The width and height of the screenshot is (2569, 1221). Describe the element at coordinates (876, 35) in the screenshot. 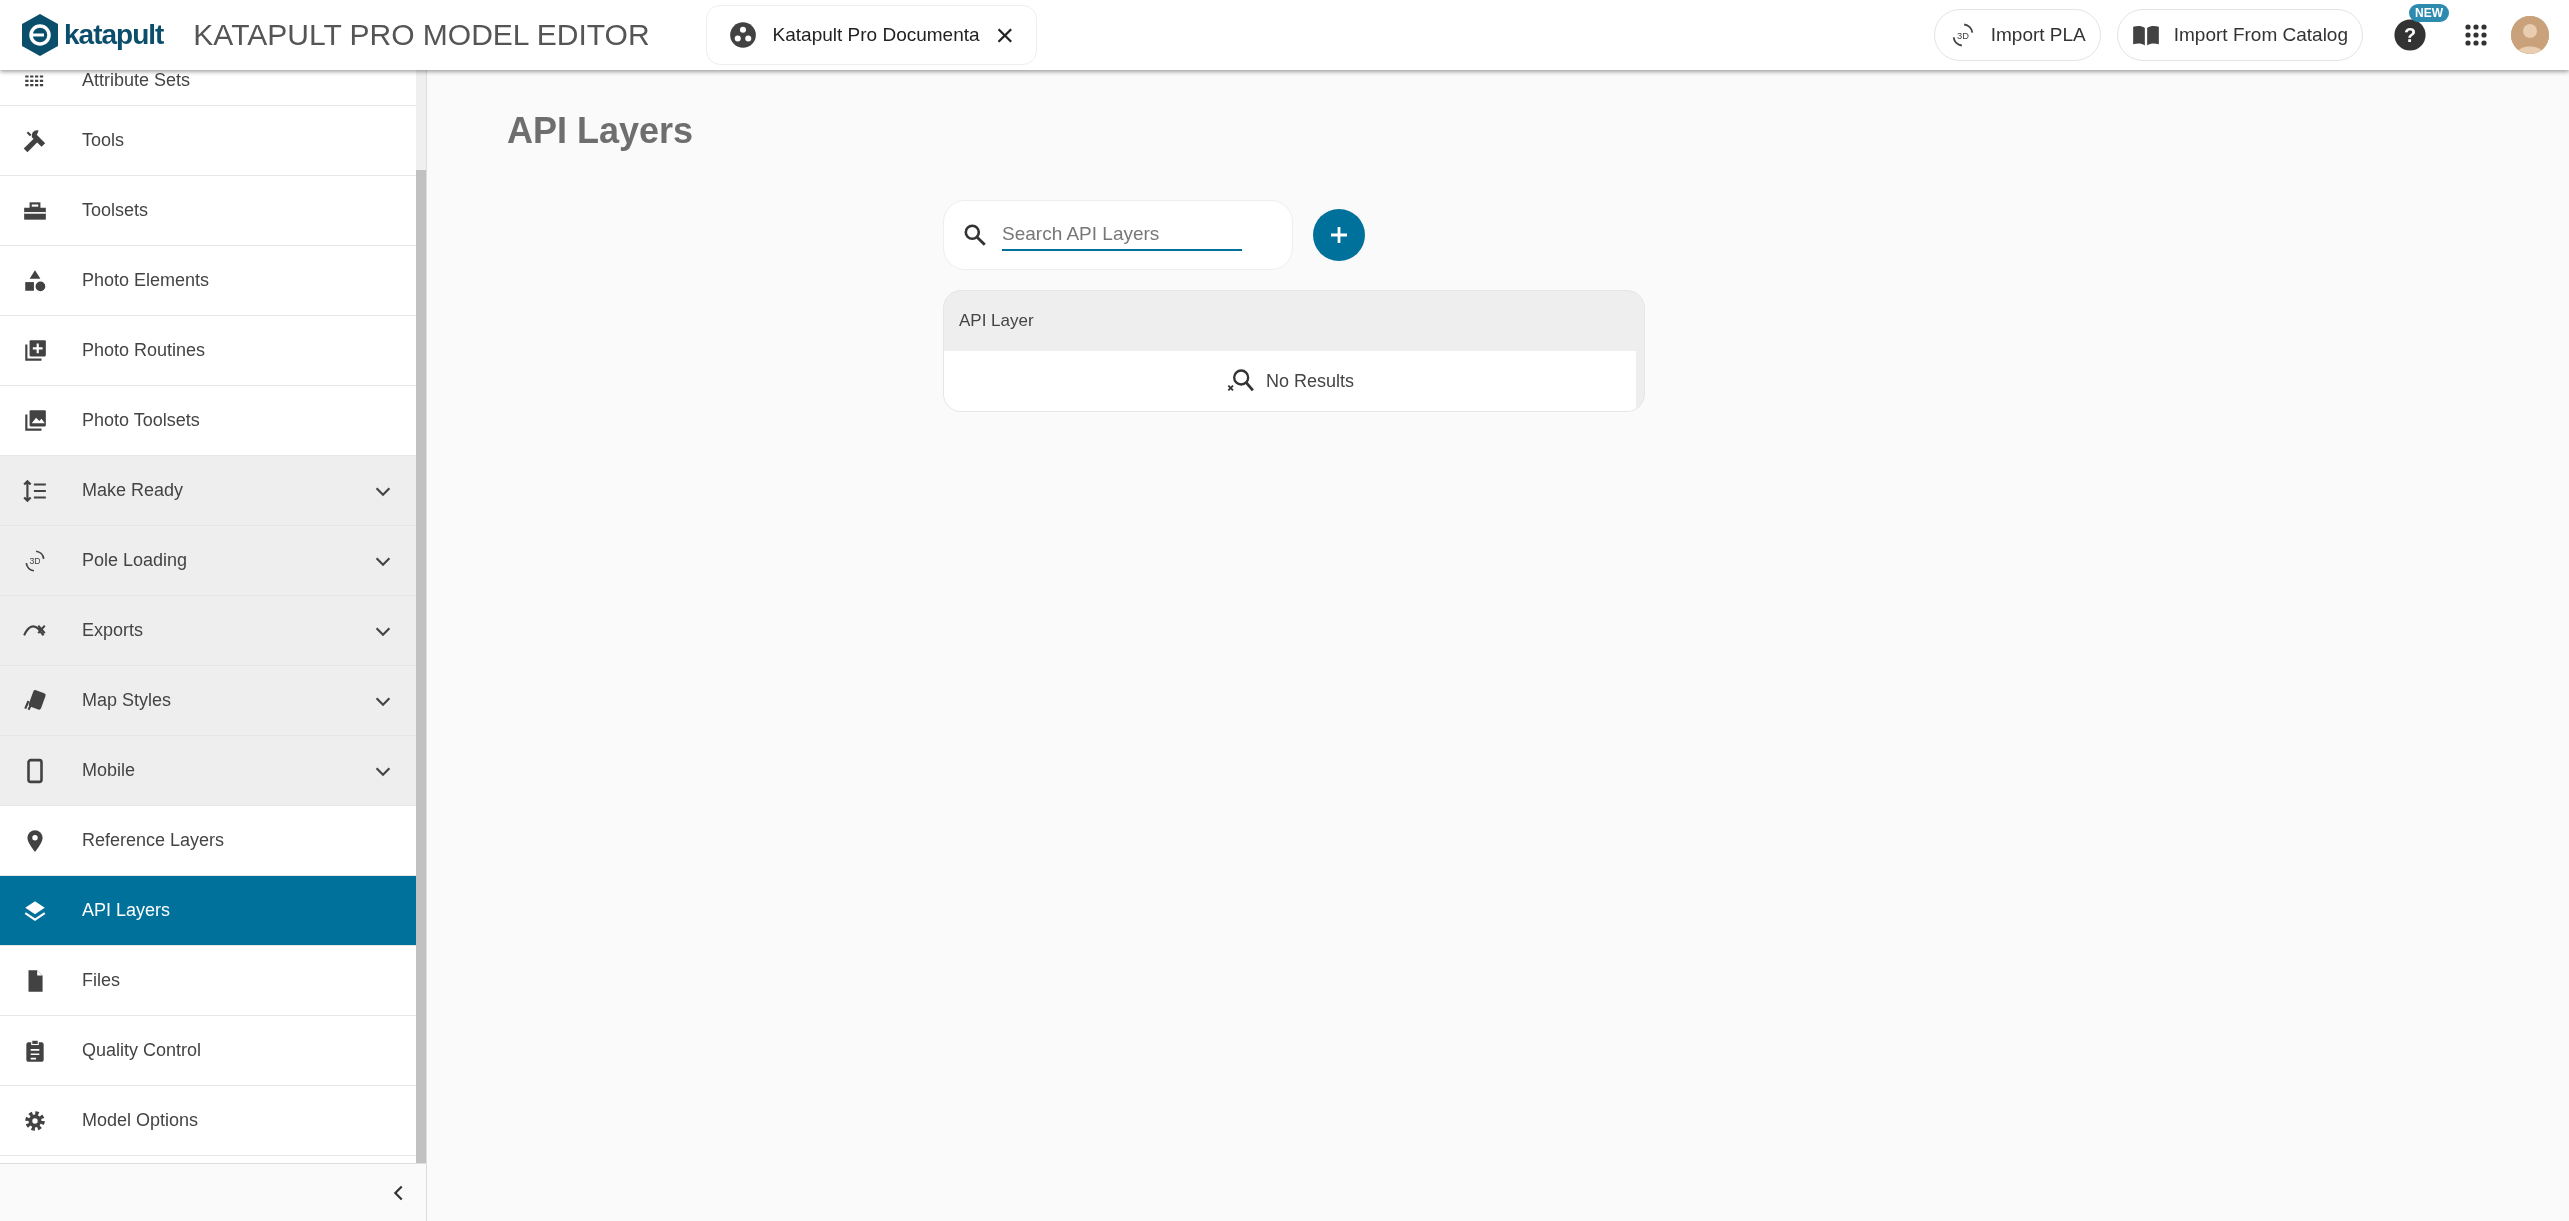

I see `document-title: Katapult Pro Documenta` at that location.